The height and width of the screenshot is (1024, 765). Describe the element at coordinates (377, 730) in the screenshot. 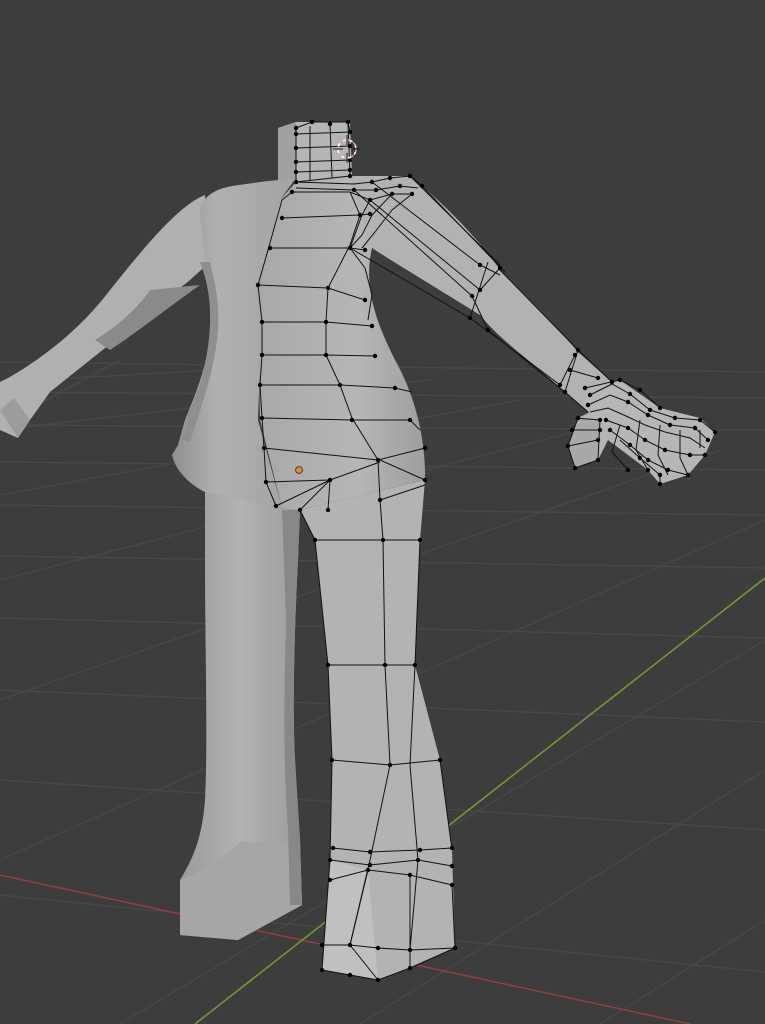

I see `right-leg` at that location.